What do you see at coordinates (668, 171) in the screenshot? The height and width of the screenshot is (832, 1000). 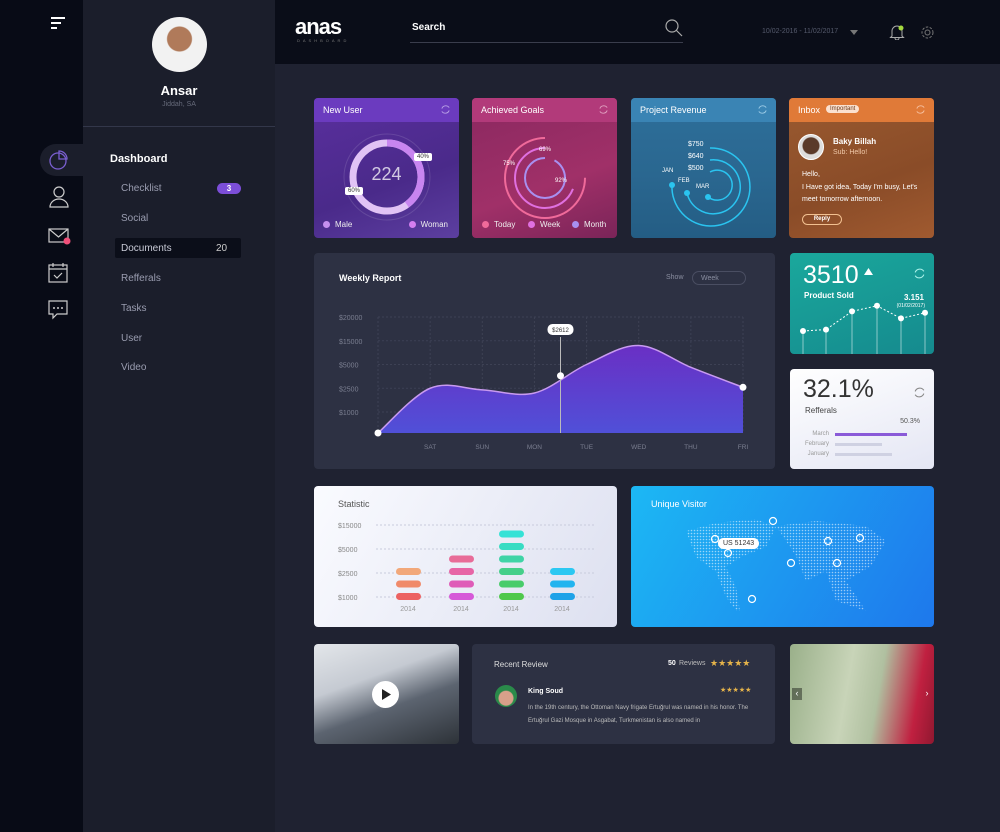 I see `month-jan: JAN` at bounding box center [668, 171].